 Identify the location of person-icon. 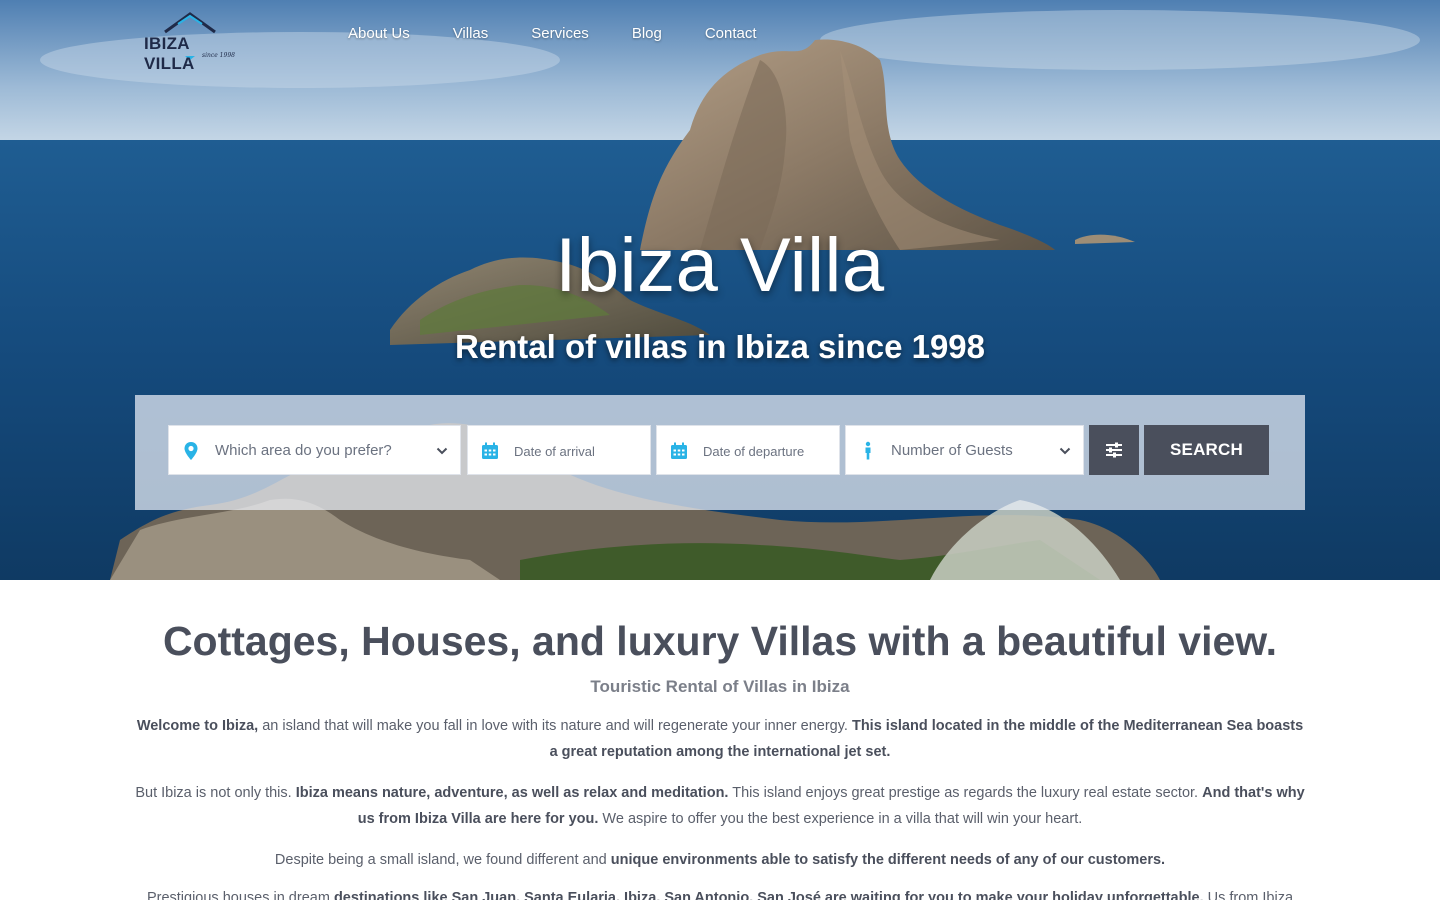
(868, 450).